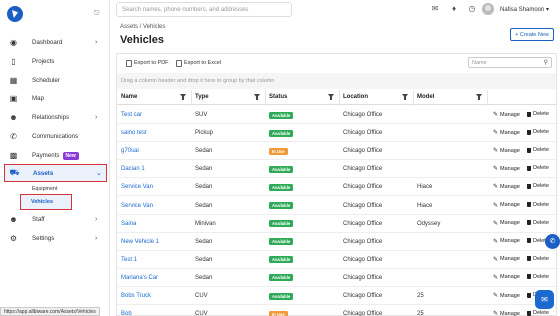 The image size is (560, 316). What do you see at coordinates (278, 97) in the screenshot?
I see `column-header-status: Status` at bounding box center [278, 97].